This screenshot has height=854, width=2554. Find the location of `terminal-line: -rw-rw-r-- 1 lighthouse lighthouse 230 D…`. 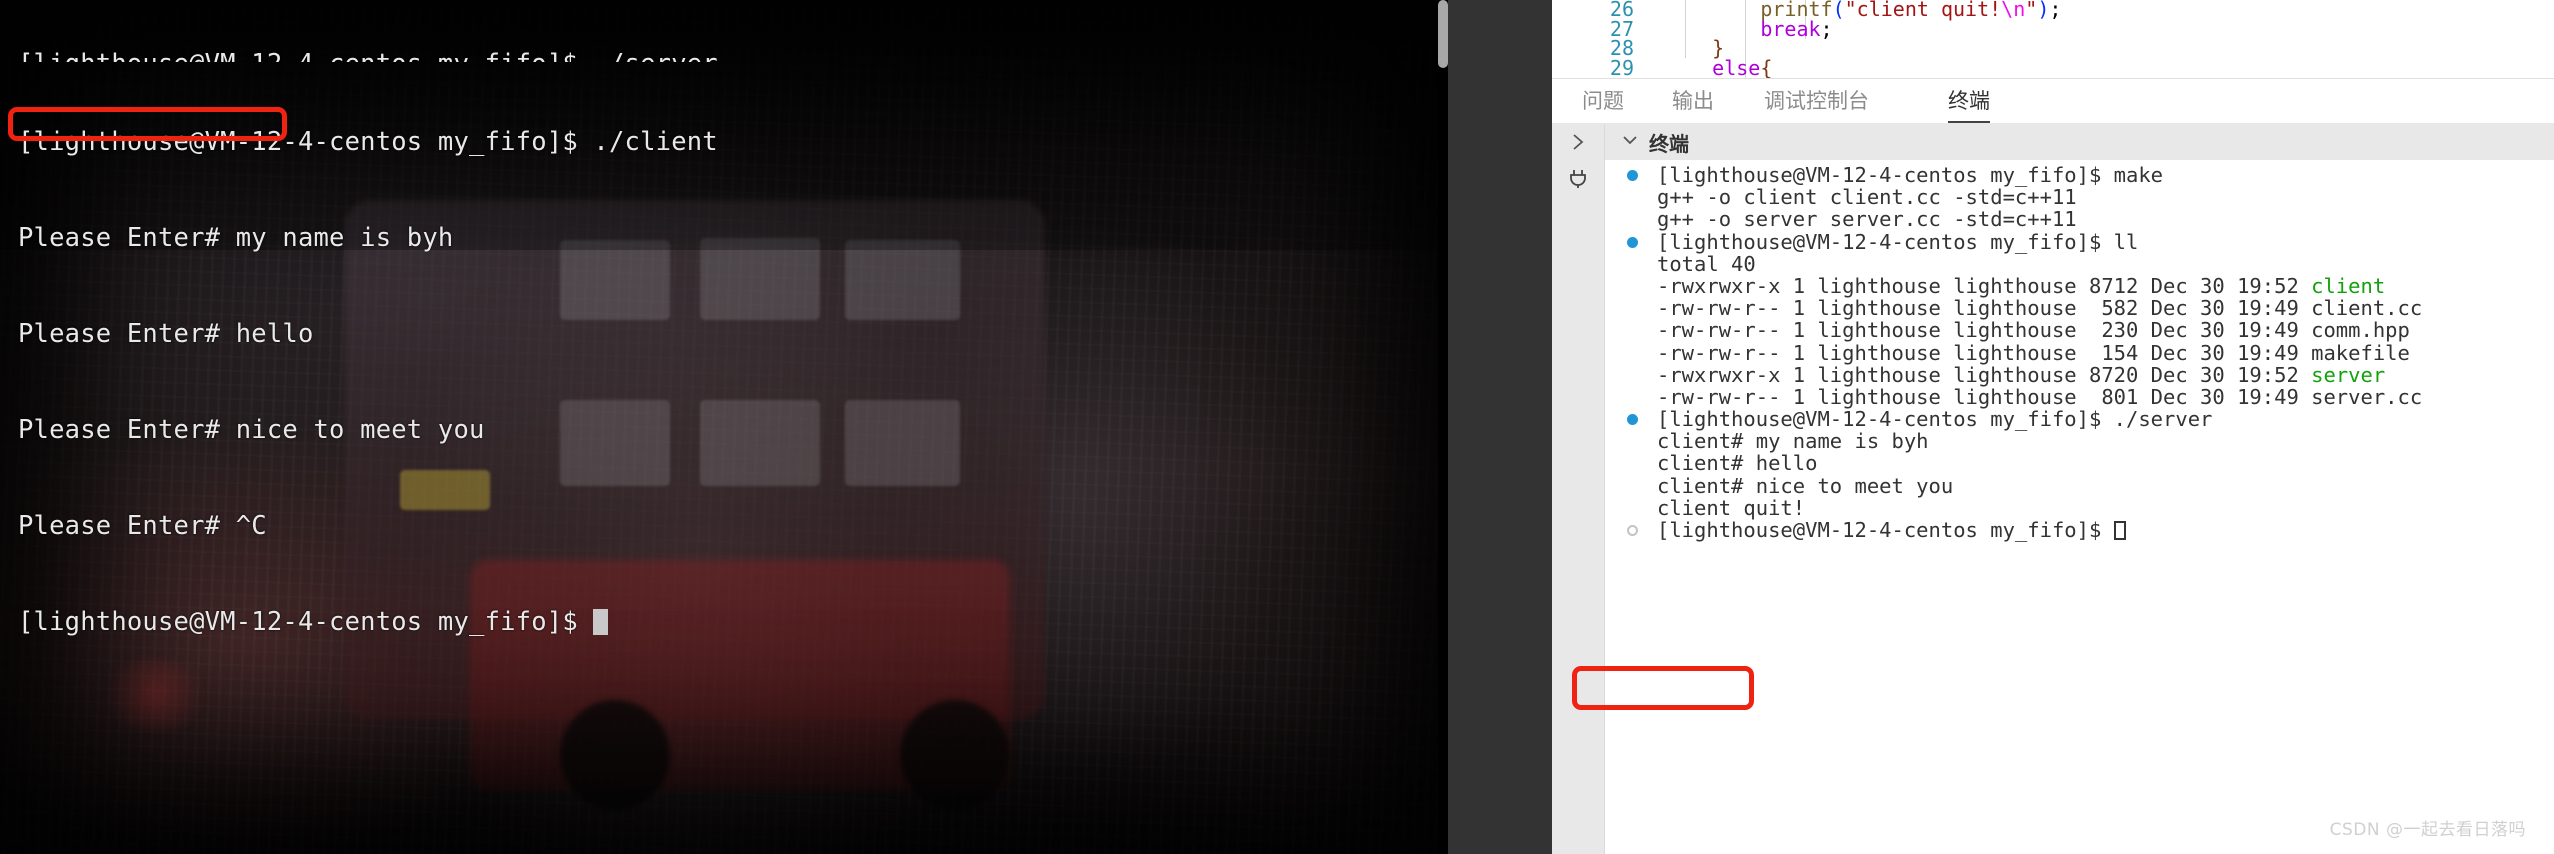

terminal-line: -rw-rw-r-- 1 lighthouse lighthouse 230 D… is located at coordinates (2079, 330).